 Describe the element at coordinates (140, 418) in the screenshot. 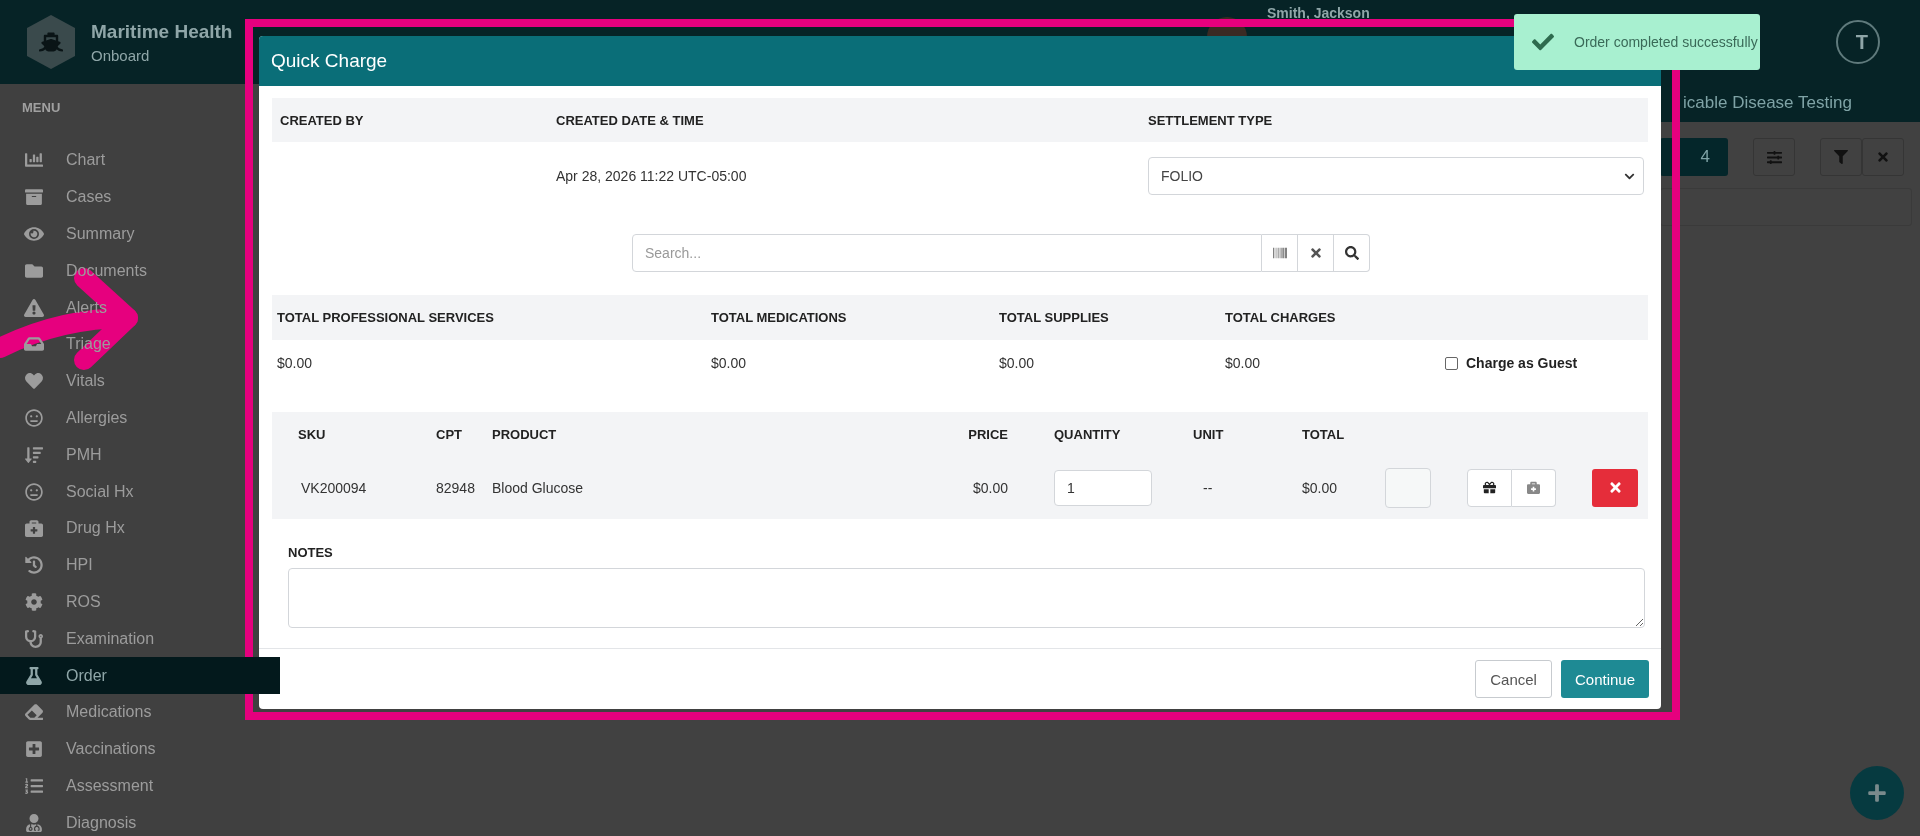

I see `sidebar-item: Allergies` at that location.